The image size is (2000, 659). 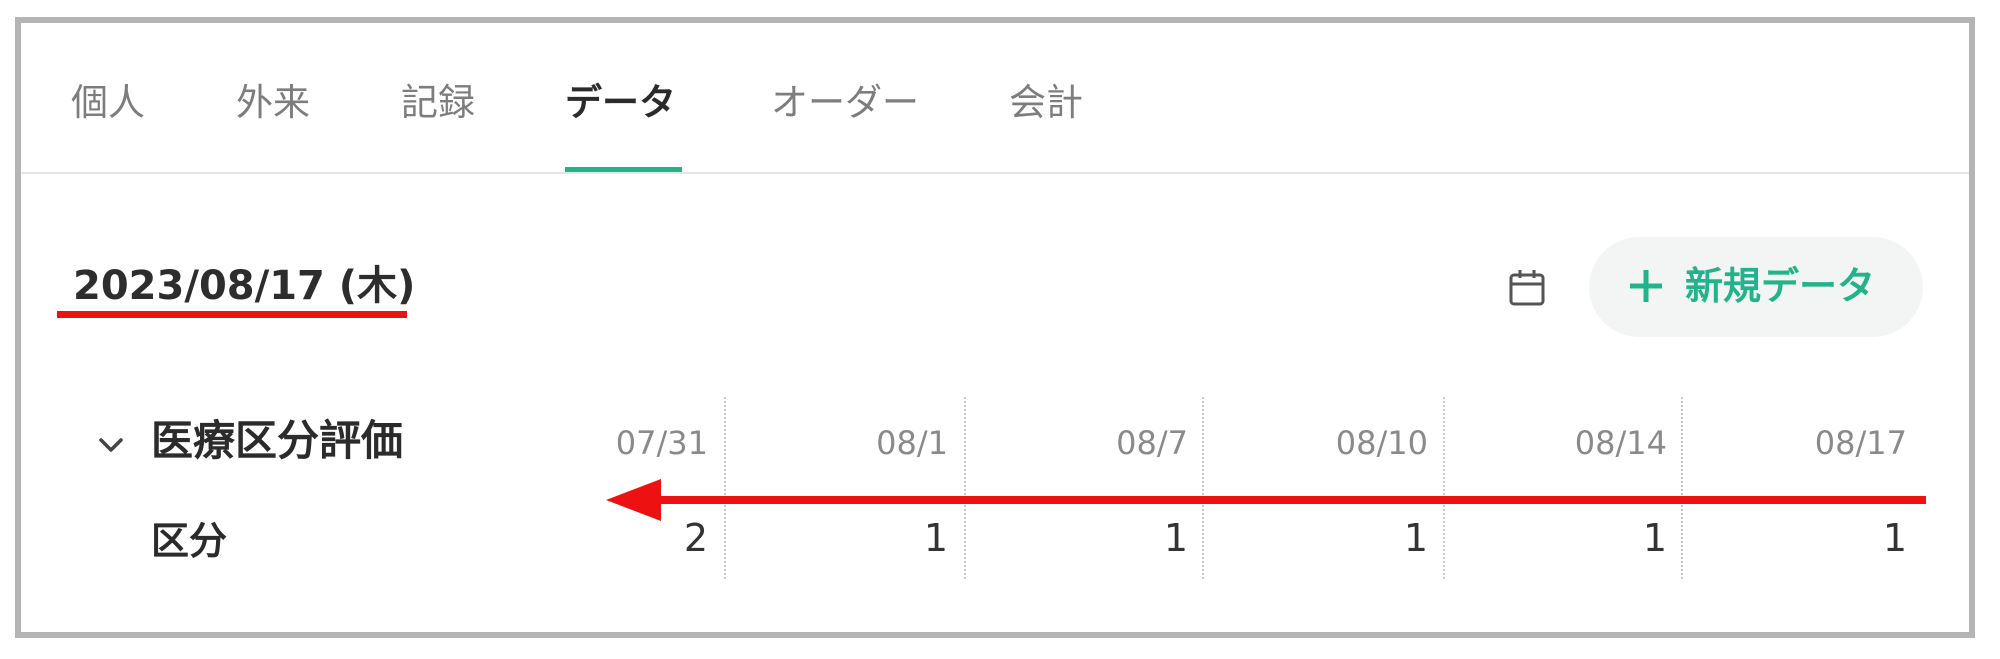 I want to click on date-highlight-underline, so click(x=232, y=314).